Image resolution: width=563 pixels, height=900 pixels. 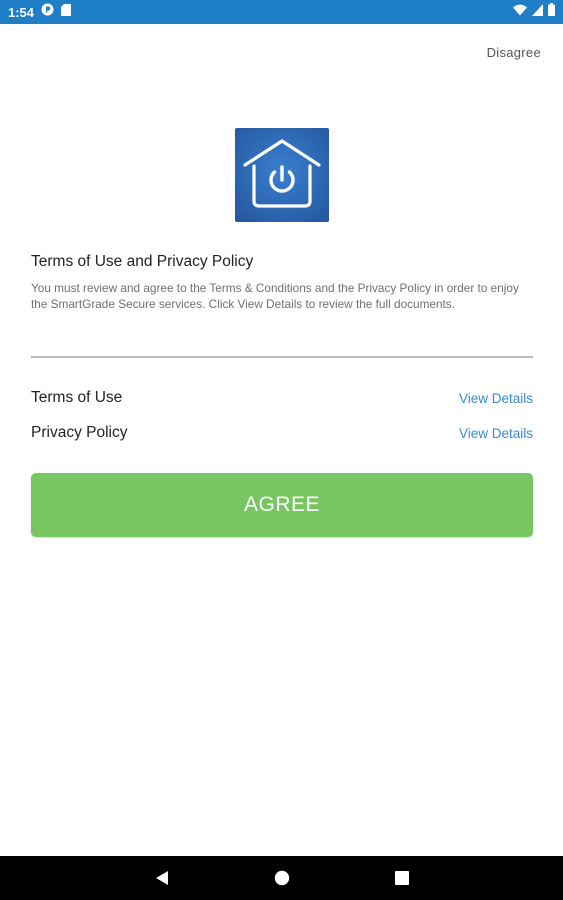 I want to click on privacy-policy-view-details-link: View Details, so click(x=496, y=433).